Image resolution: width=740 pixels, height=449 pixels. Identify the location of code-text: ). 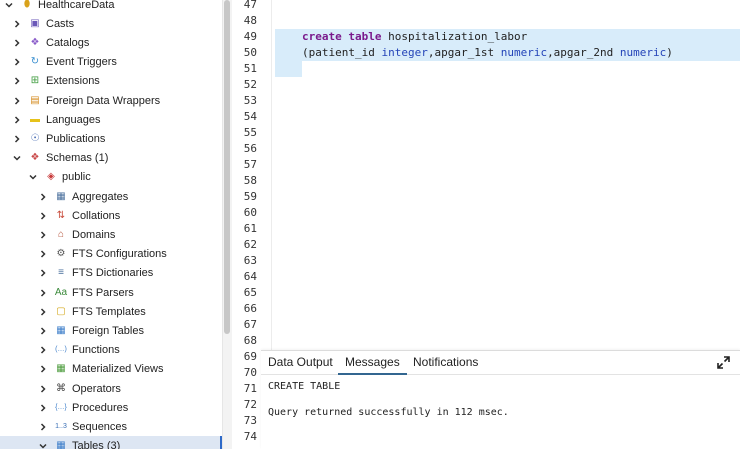
(669, 52).